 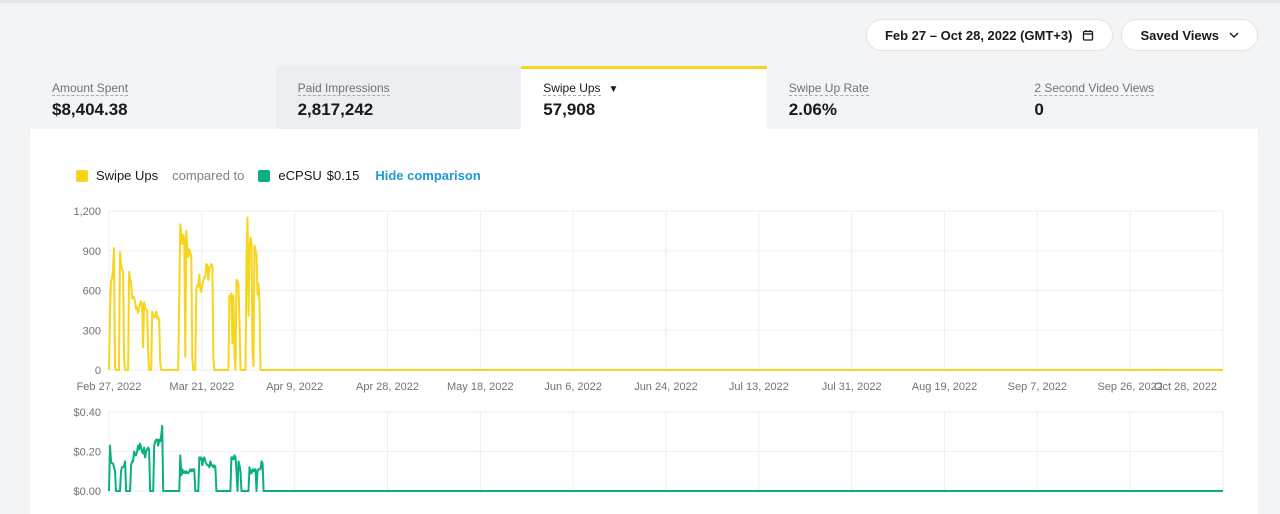 What do you see at coordinates (201, 387) in the screenshot?
I see `x-tick-label: Mar 21, 2022` at bounding box center [201, 387].